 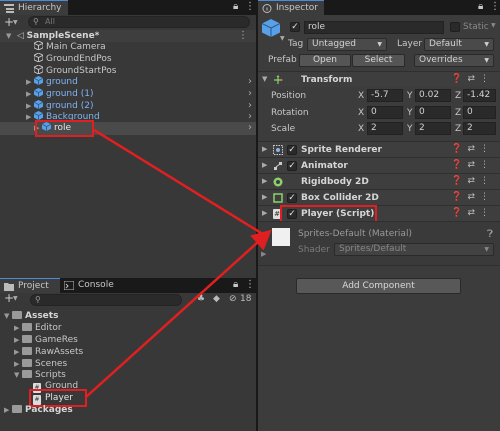 I want to click on search-icon: ⚲, so click(x=38, y=299).